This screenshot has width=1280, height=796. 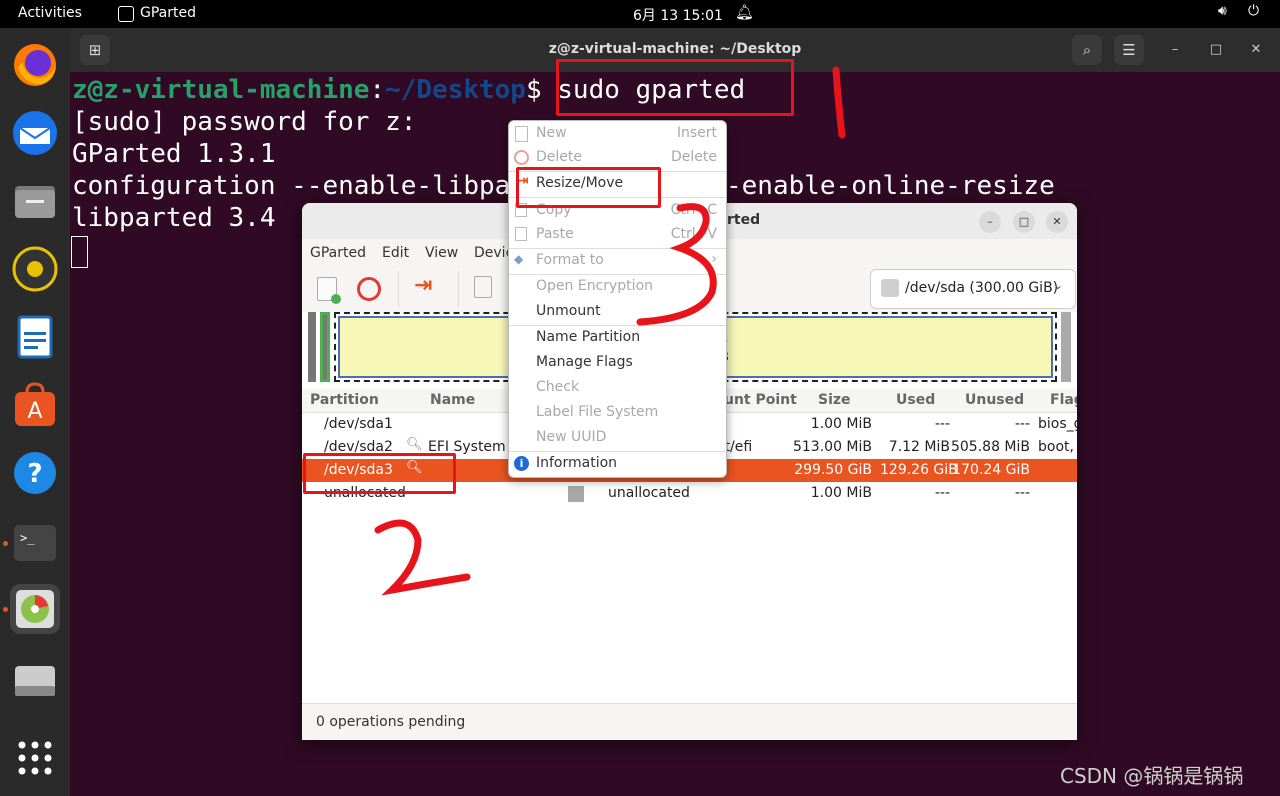 I want to click on menu-item-format-to: ◆ Format to ›, so click(x=617, y=261).